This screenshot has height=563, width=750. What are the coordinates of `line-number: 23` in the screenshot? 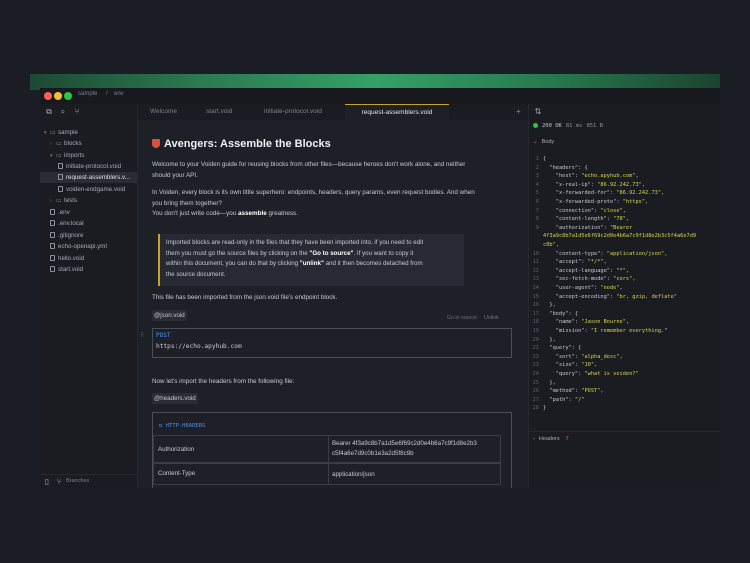 It's located at (535, 365).